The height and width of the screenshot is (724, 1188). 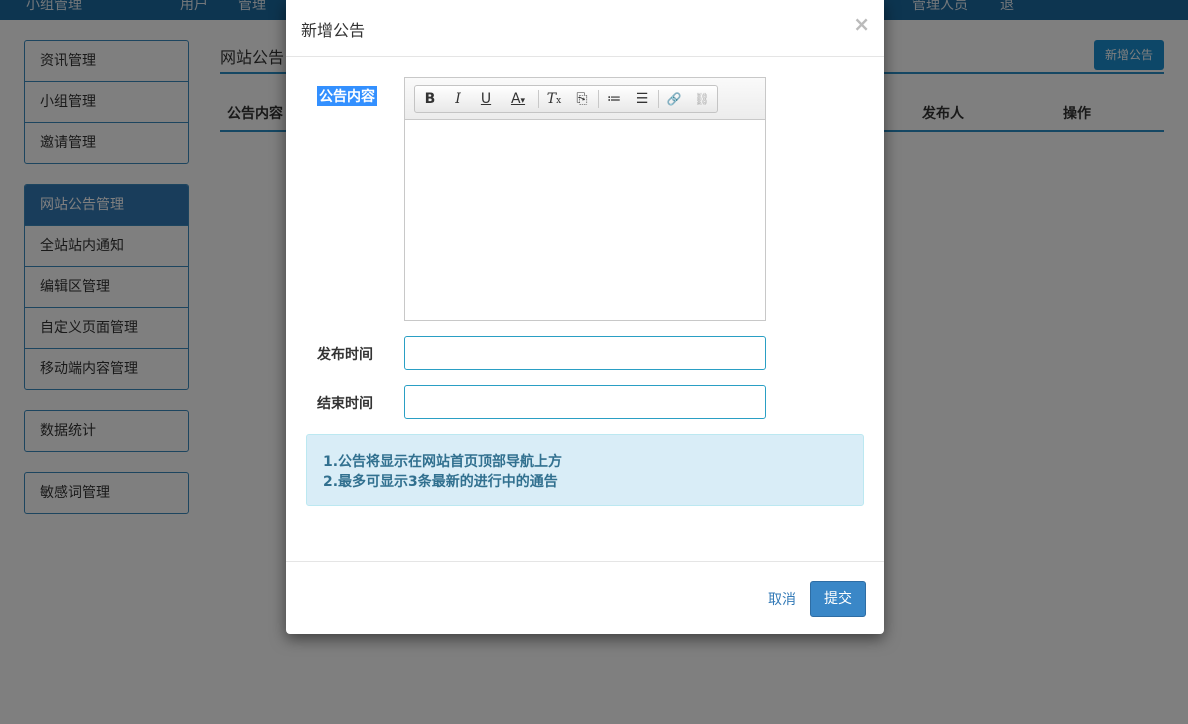 I want to click on editor-content-area, so click(x=585, y=220).